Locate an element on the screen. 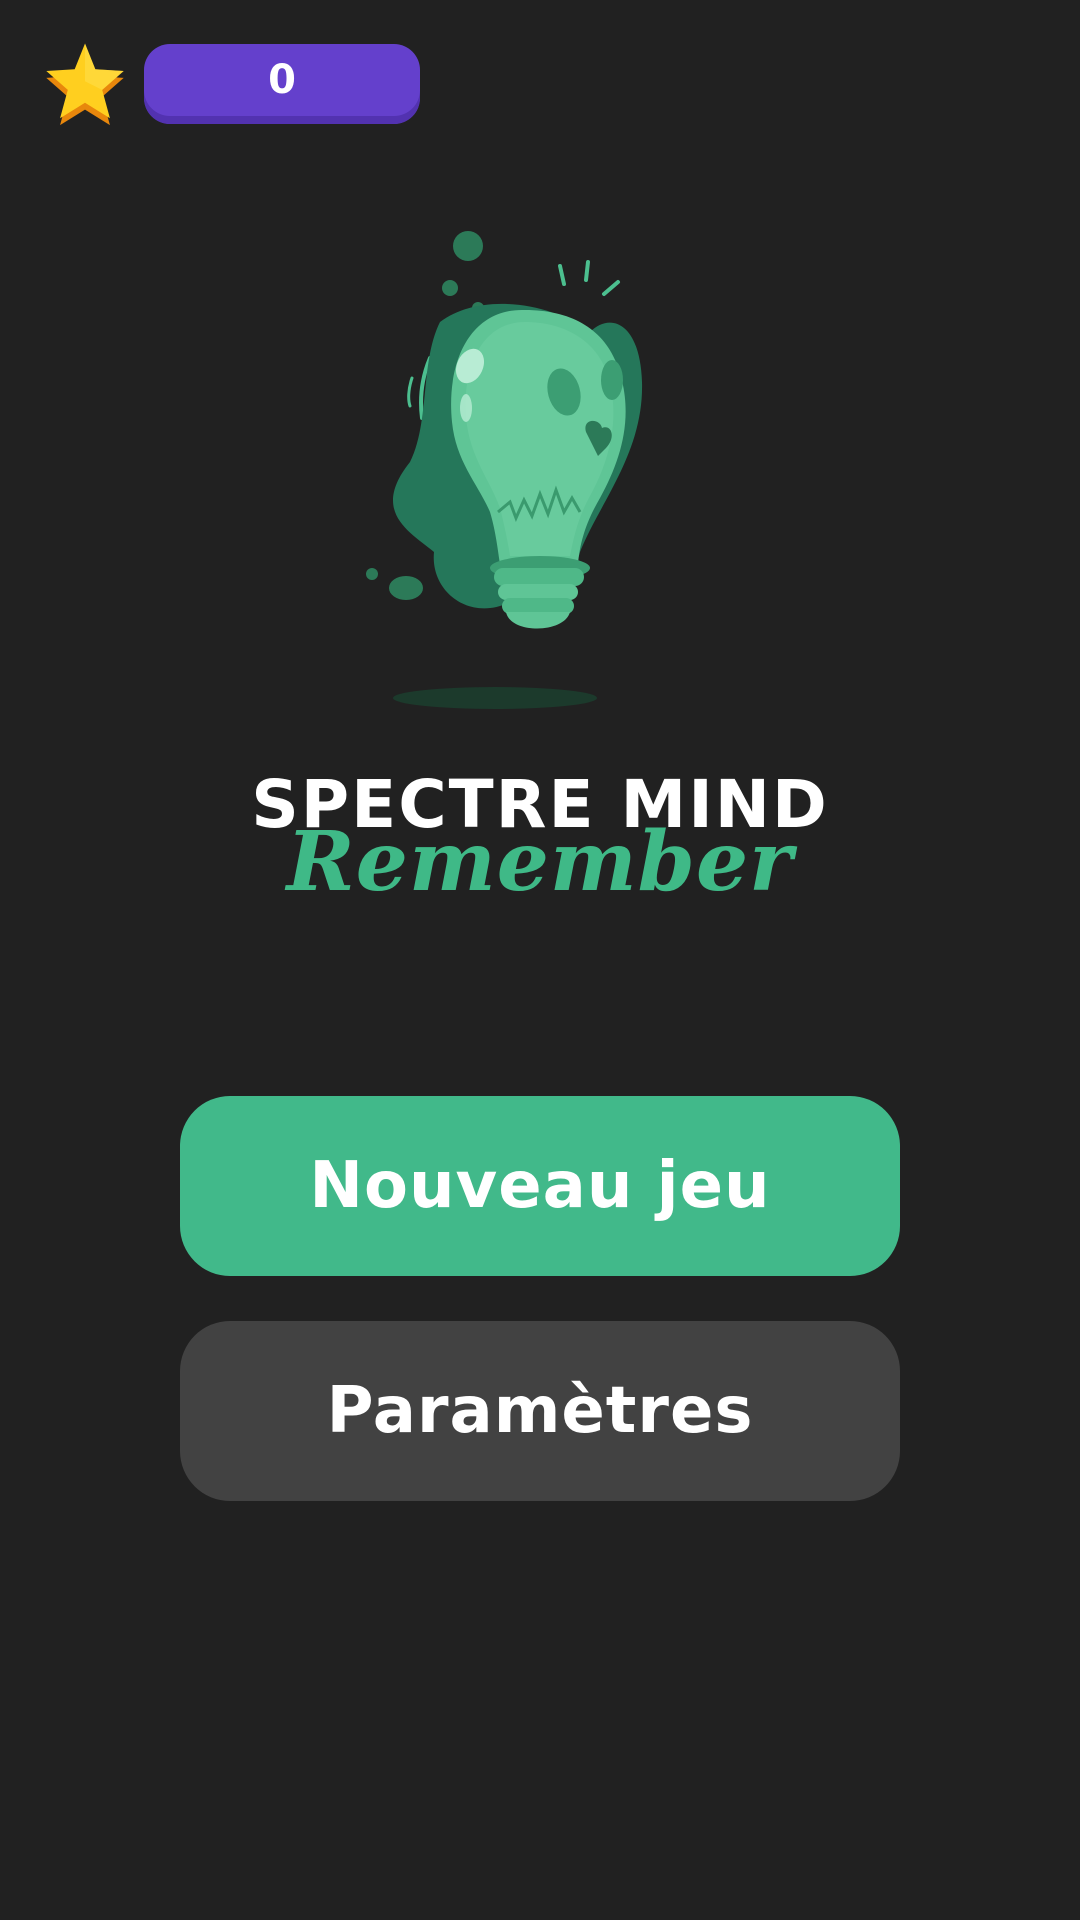 The height and width of the screenshot is (1920, 1080). settings-button: Paramètres is located at coordinates (540, 1411).